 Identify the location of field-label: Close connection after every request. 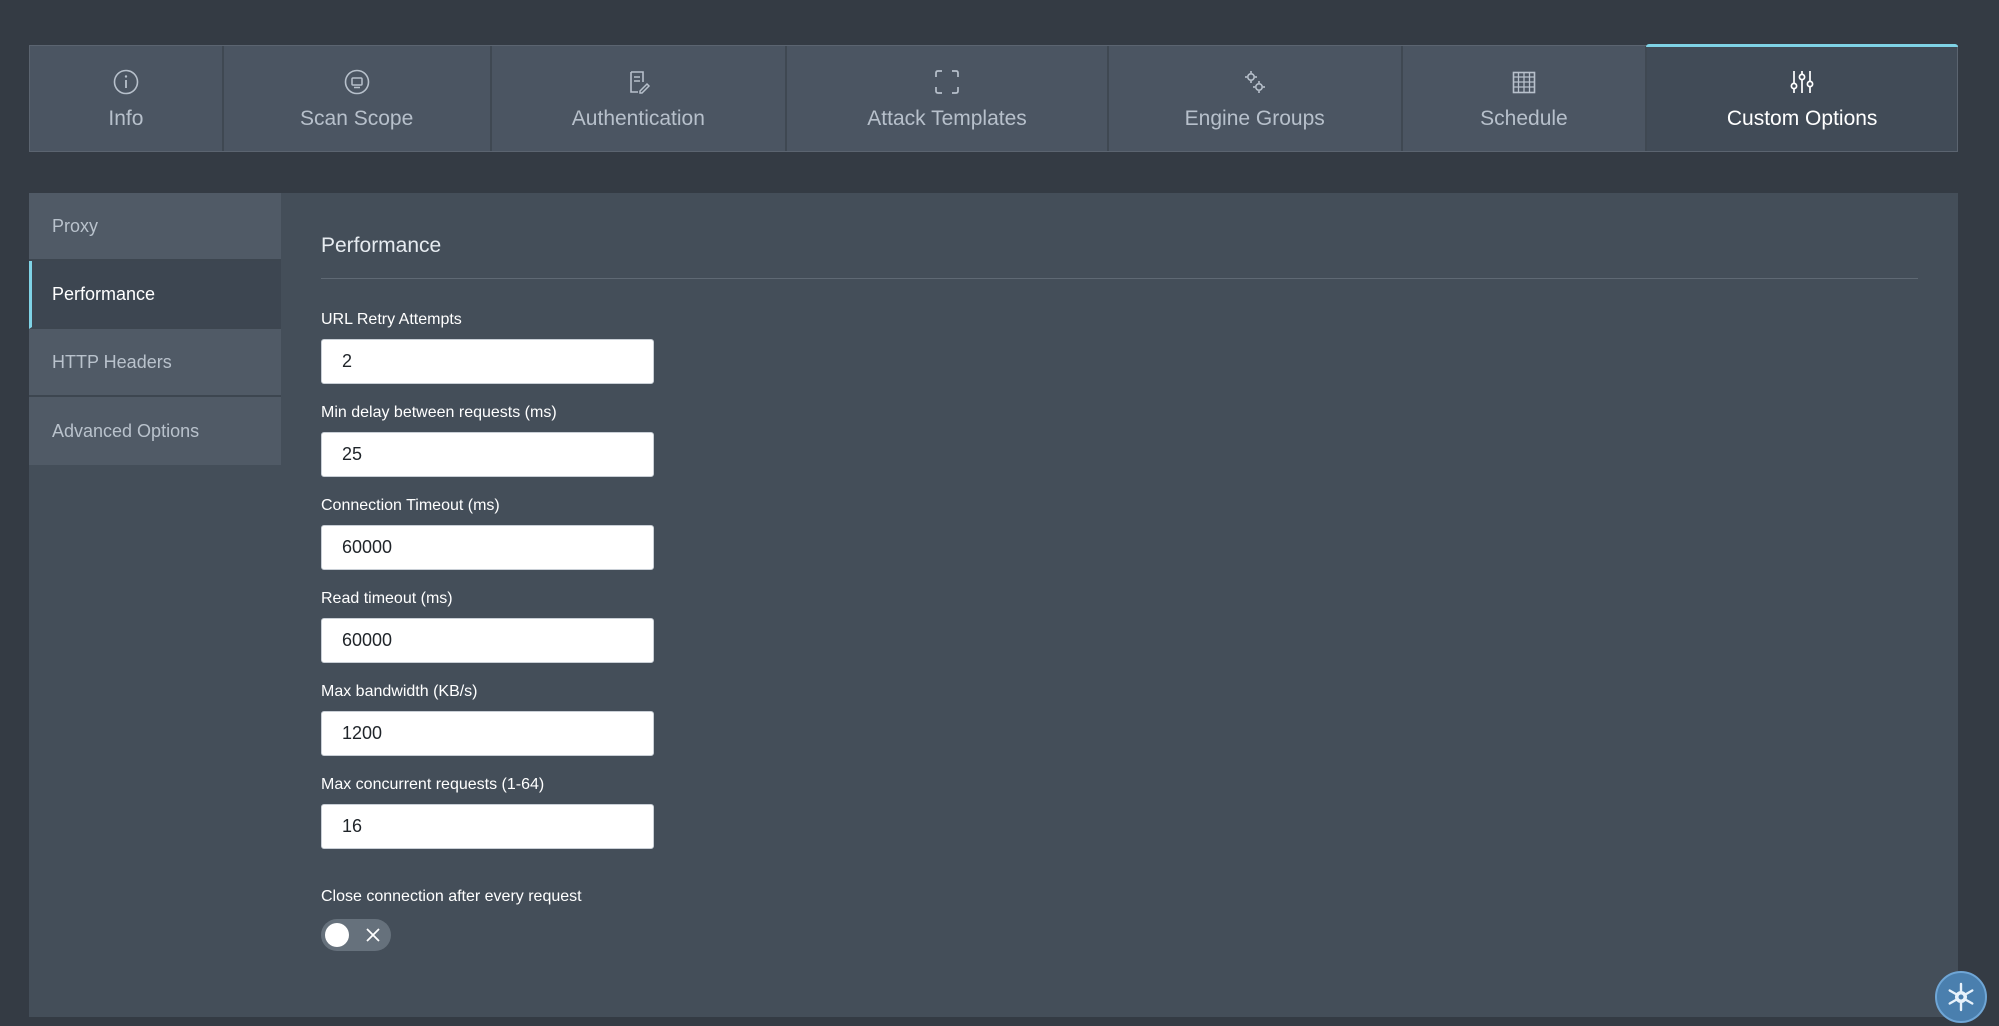
(451, 896).